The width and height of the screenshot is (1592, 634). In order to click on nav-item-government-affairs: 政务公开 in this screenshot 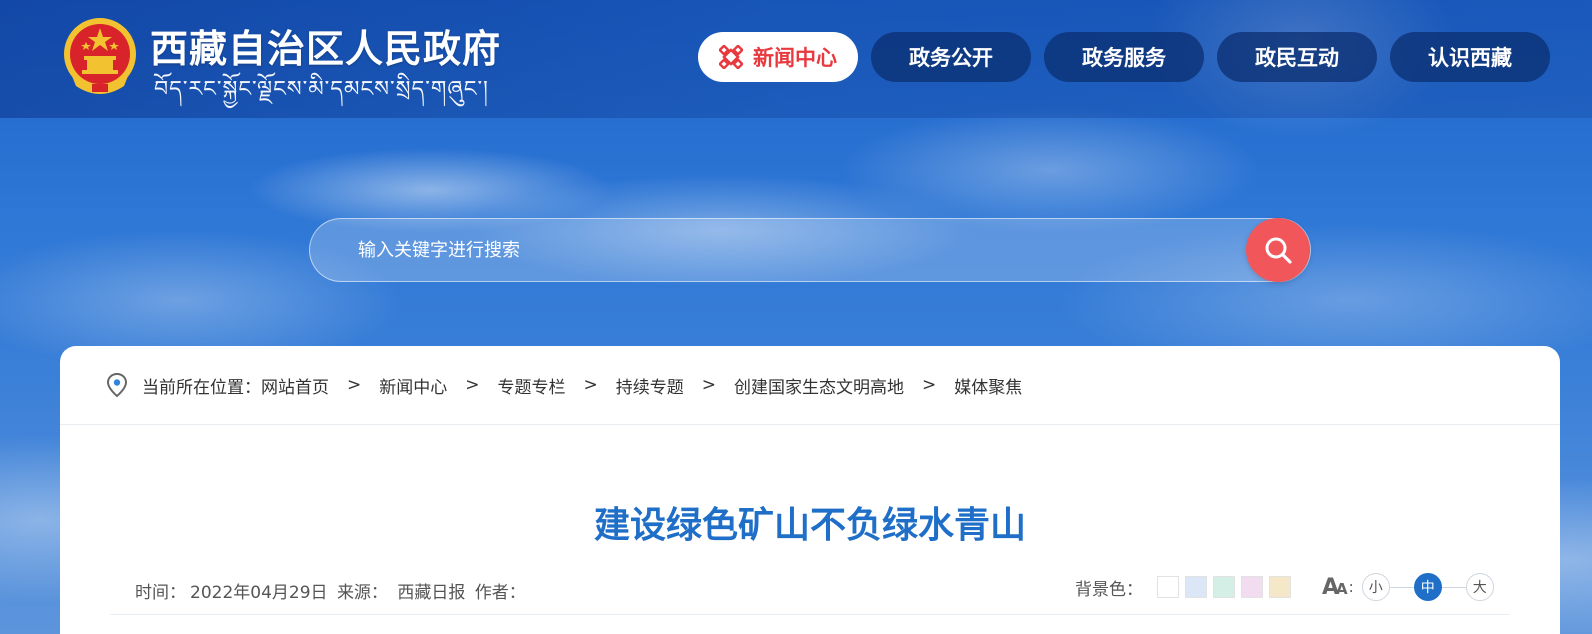, I will do `click(951, 57)`.